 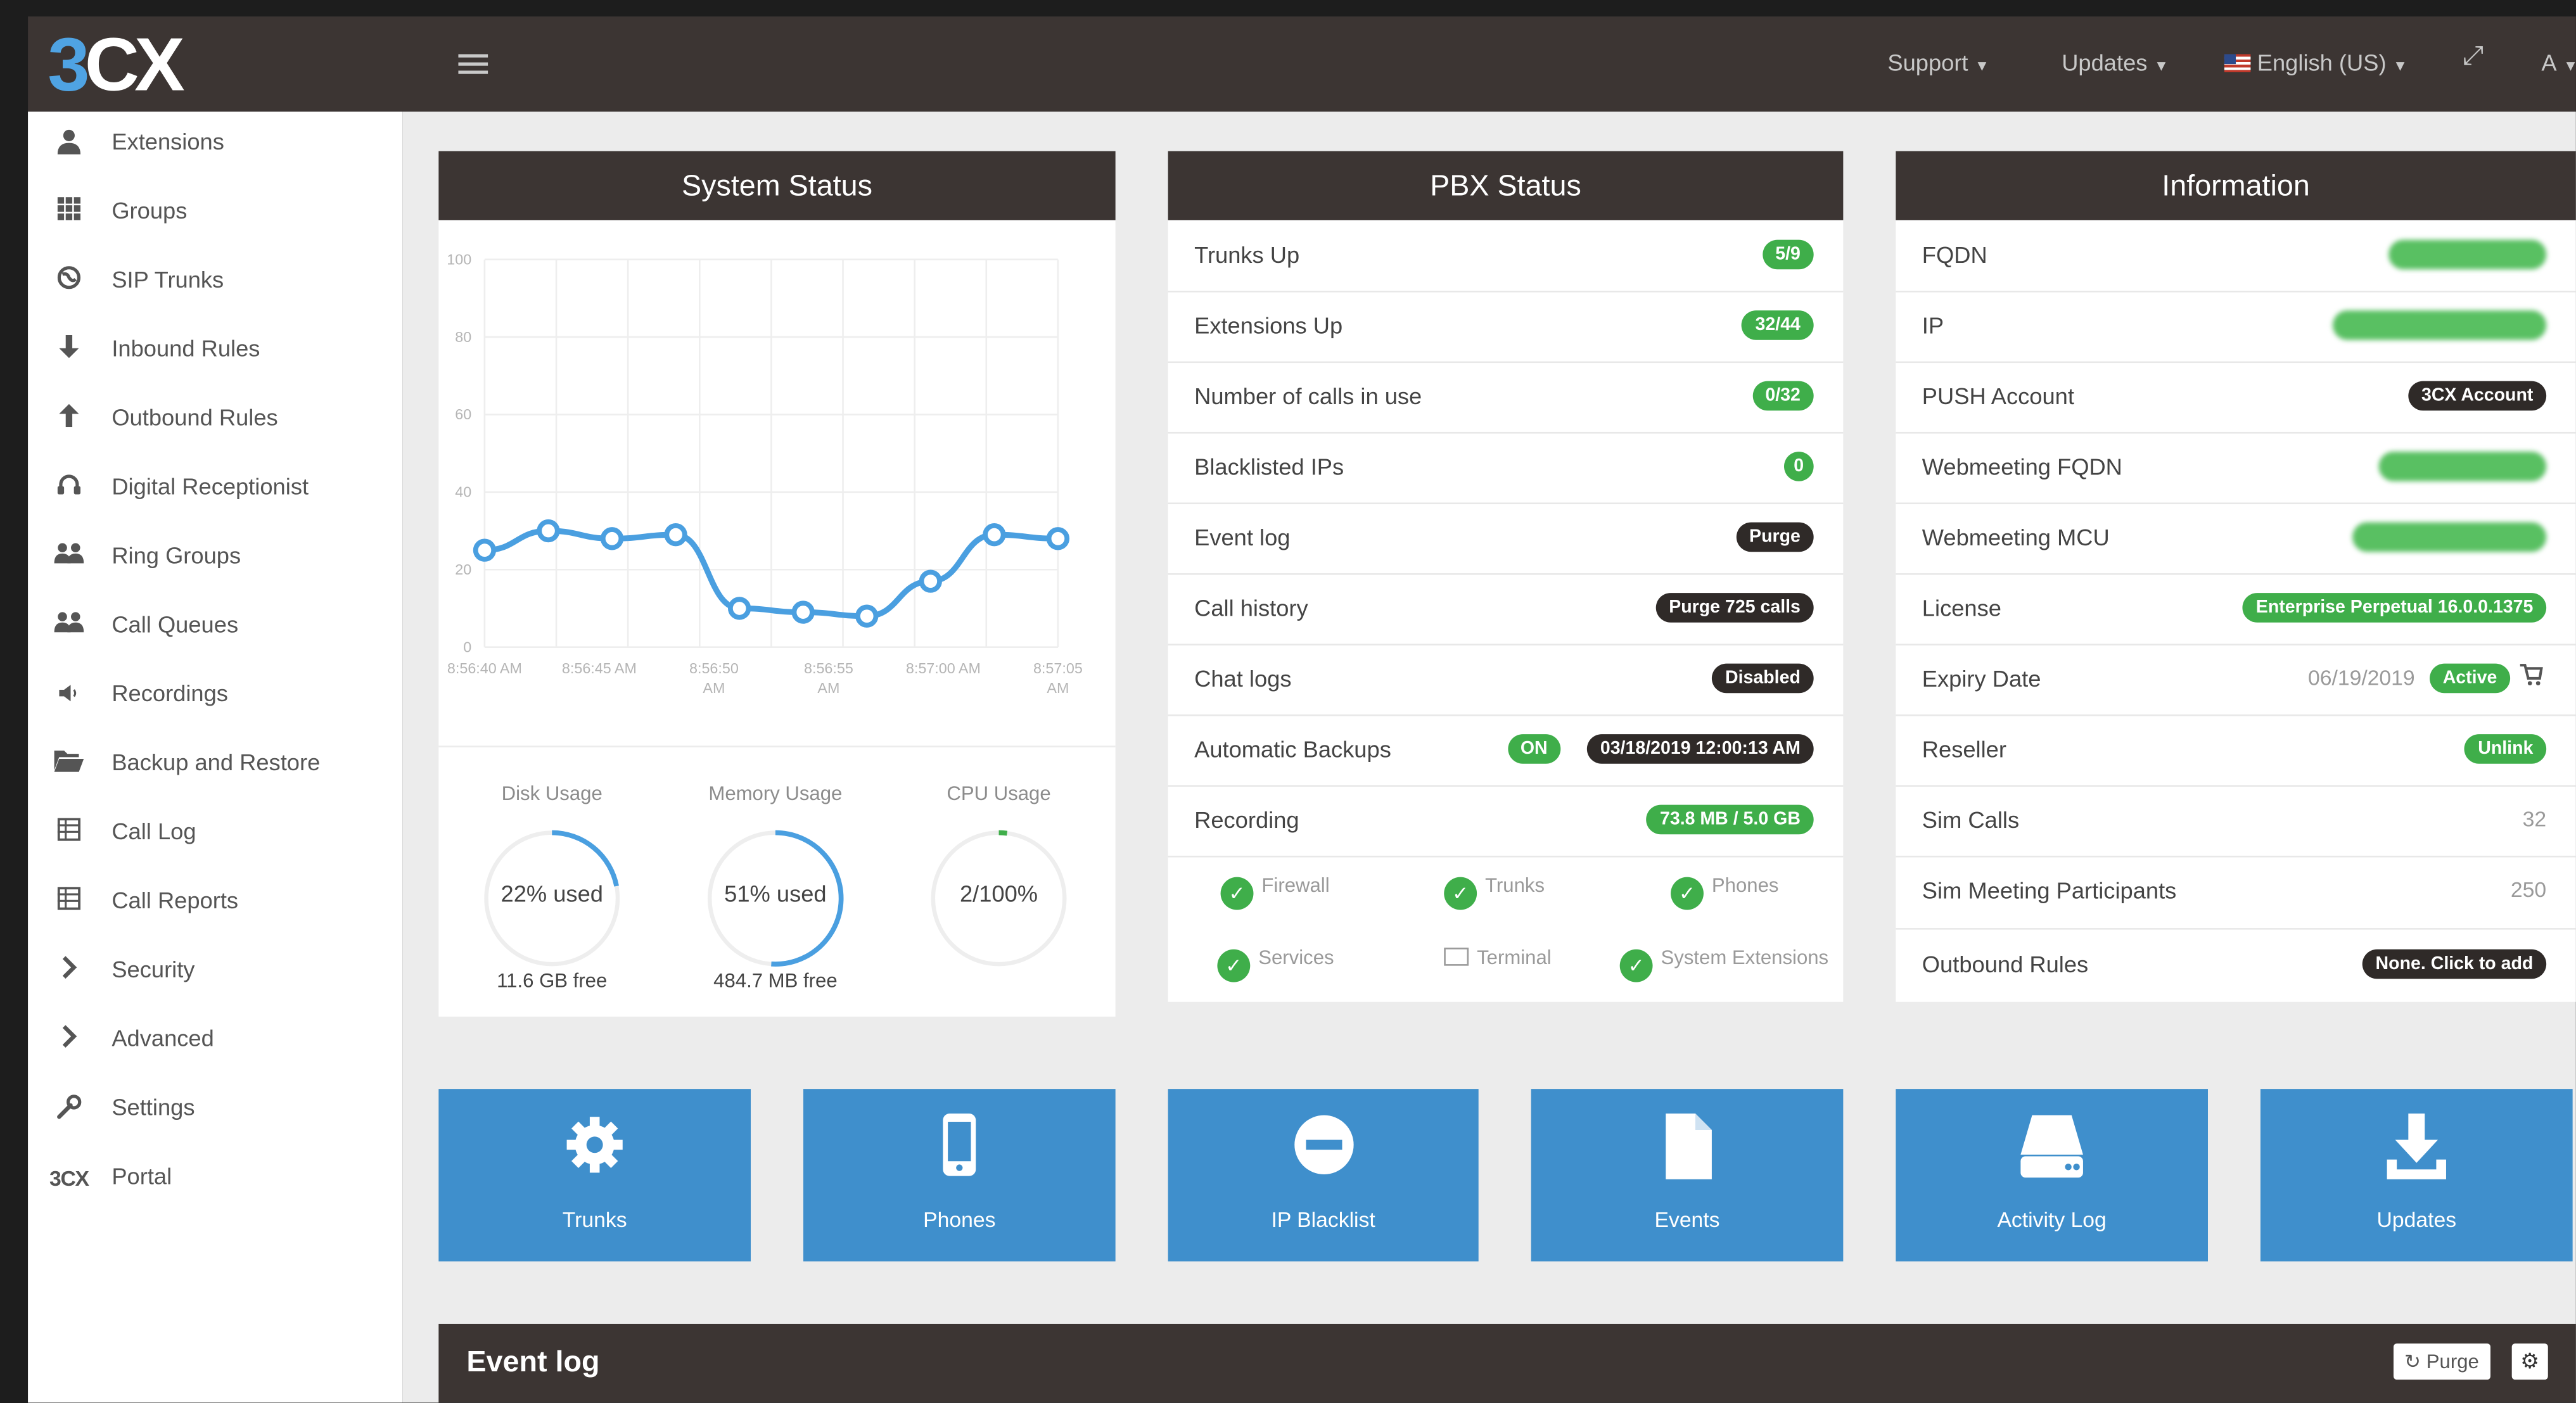 What do you see at coordinates (2474, 57) in the screenshot?
I see `fullscreen-icon: ⤢` at bounding box center [2474, 57].